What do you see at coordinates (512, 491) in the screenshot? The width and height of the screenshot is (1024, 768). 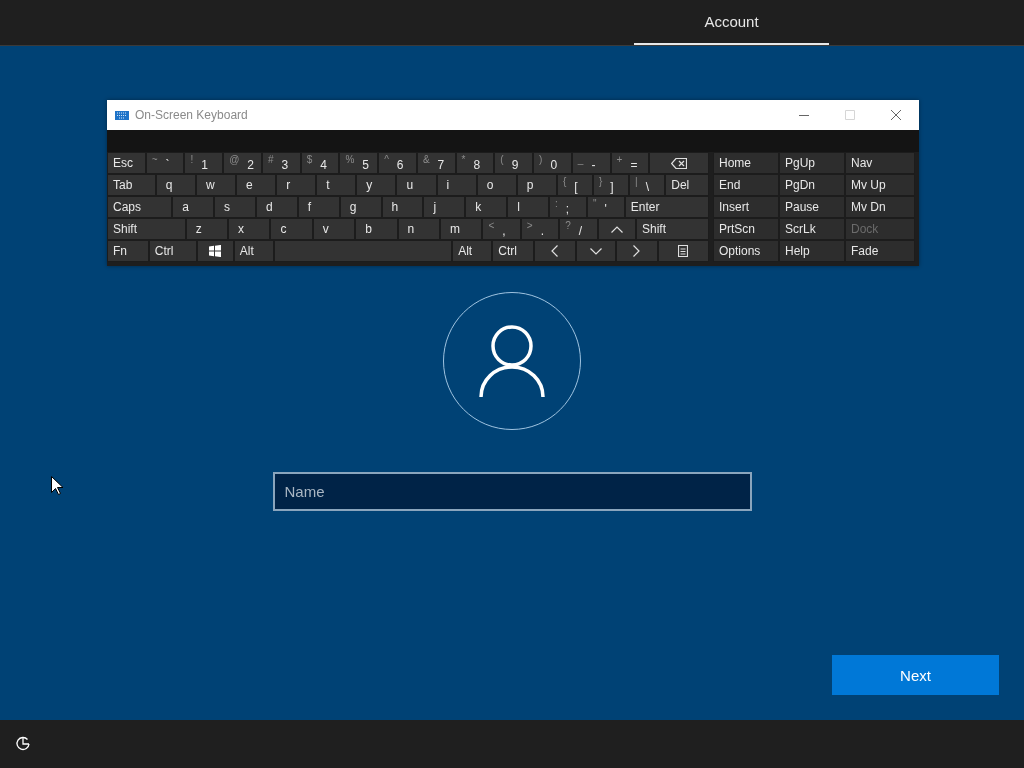 I see `name-field: Name` at bounding box center [512, 491].